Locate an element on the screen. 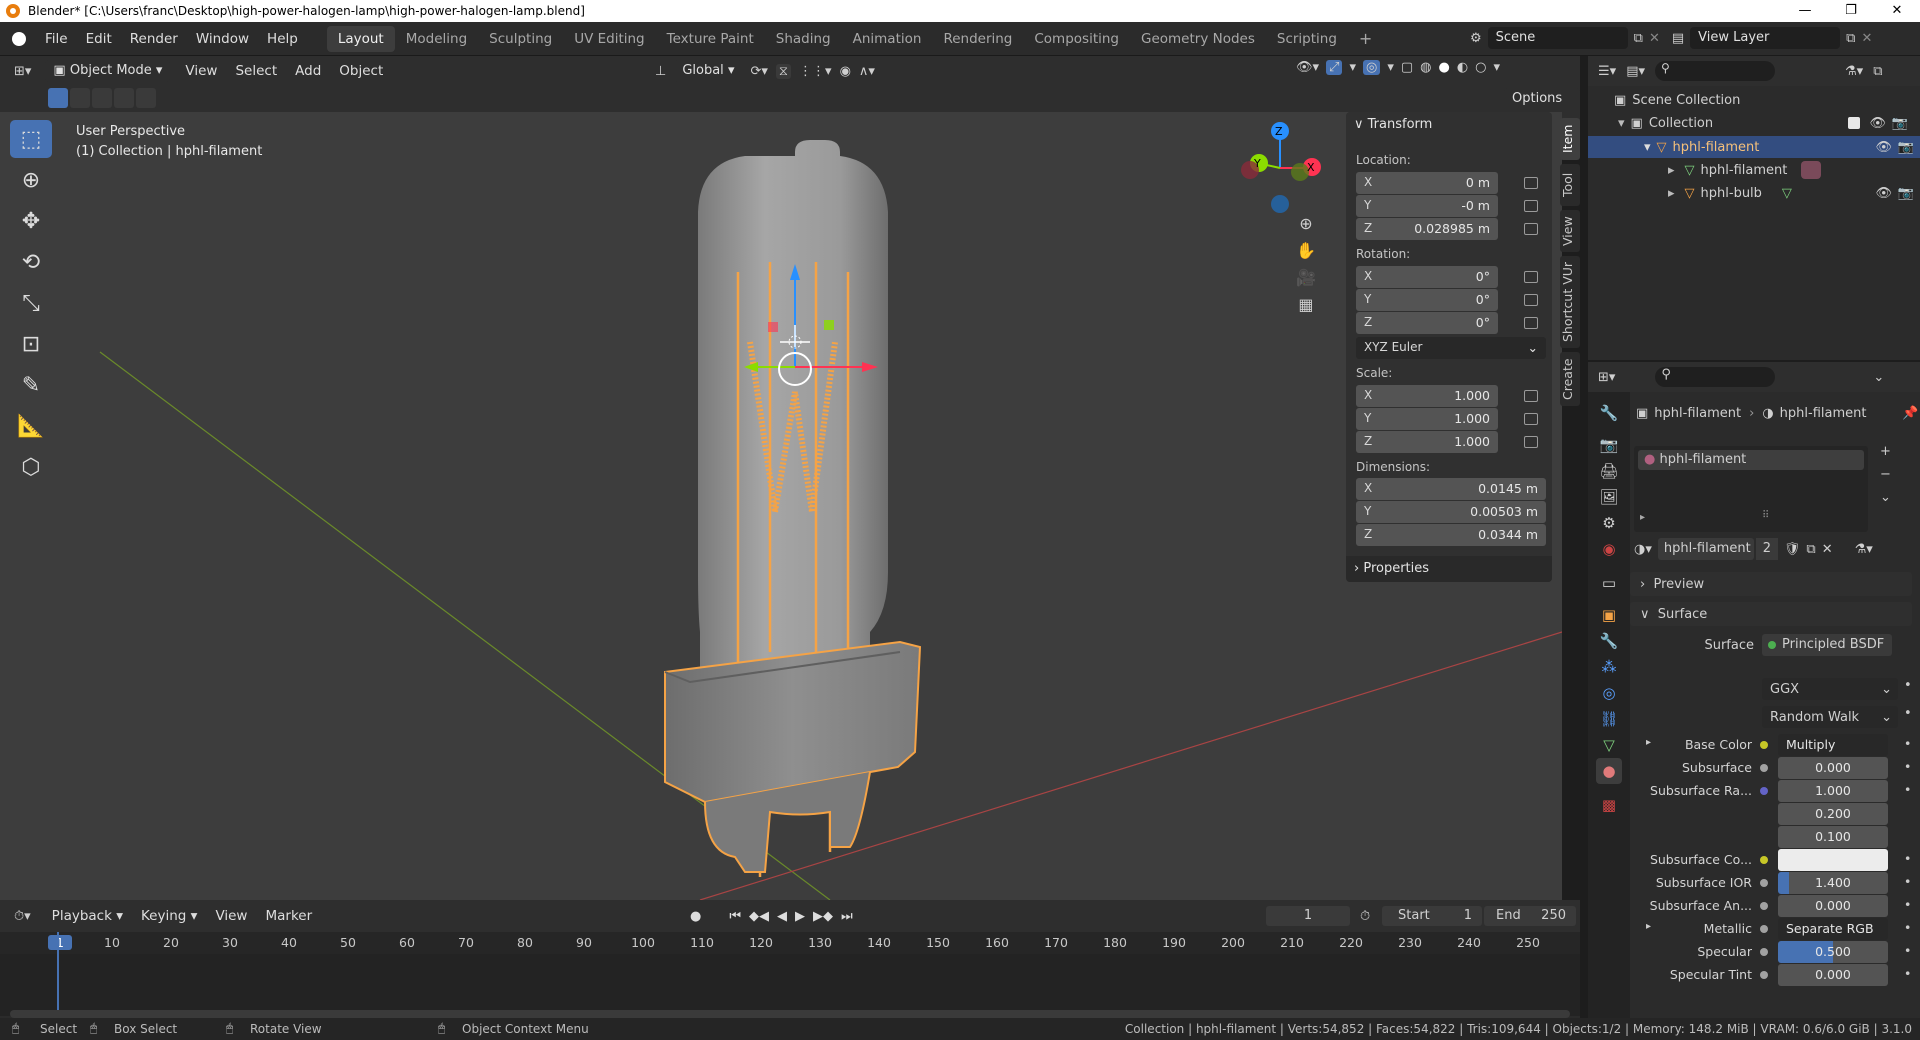 The image size is (1920, 1040). tab-geometry-nodes: Geometry Nodes is located at coordinates (1198, 39).